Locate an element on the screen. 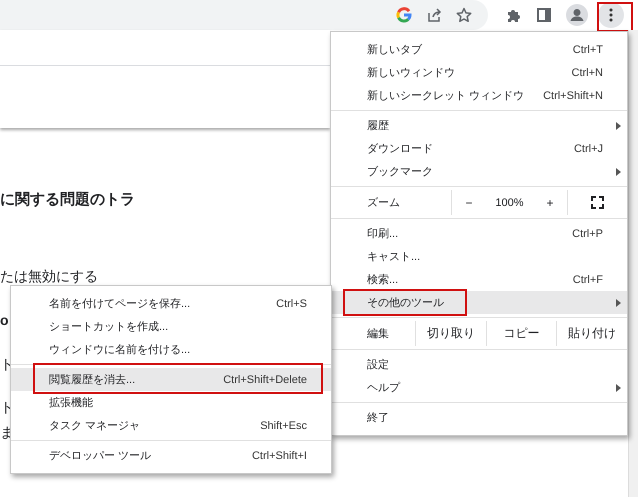 This screenshot has height=497, width=638. avatar-icon is located at coordinates (577, 15).